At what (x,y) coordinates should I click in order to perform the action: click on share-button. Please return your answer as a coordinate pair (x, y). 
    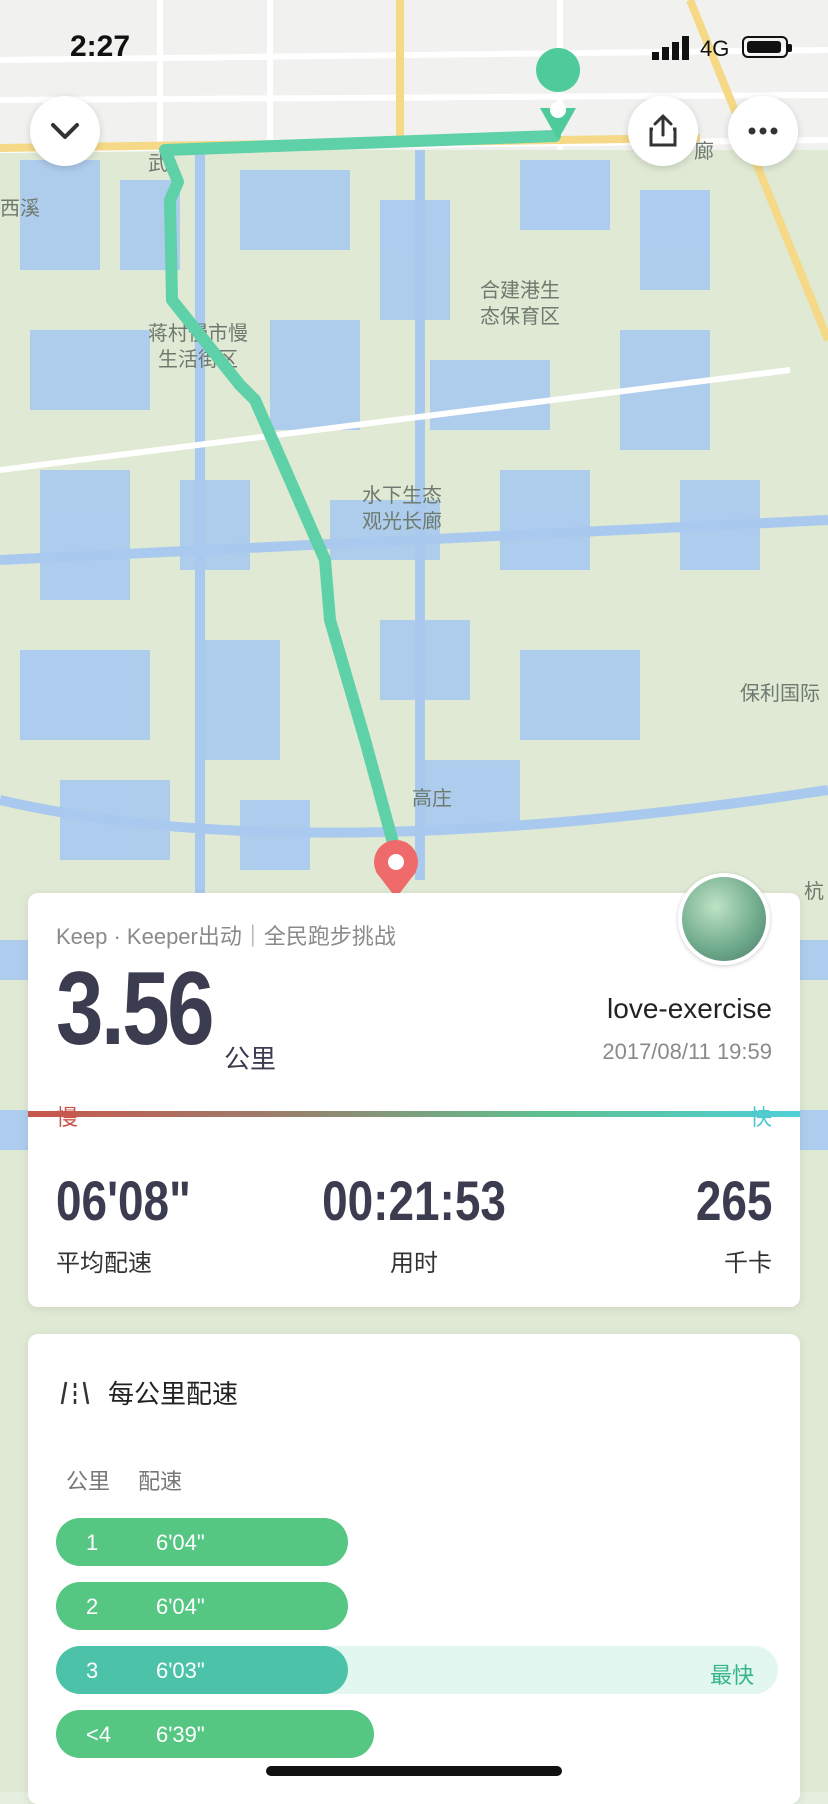
    Looking at the image, I should click on (663, 131).